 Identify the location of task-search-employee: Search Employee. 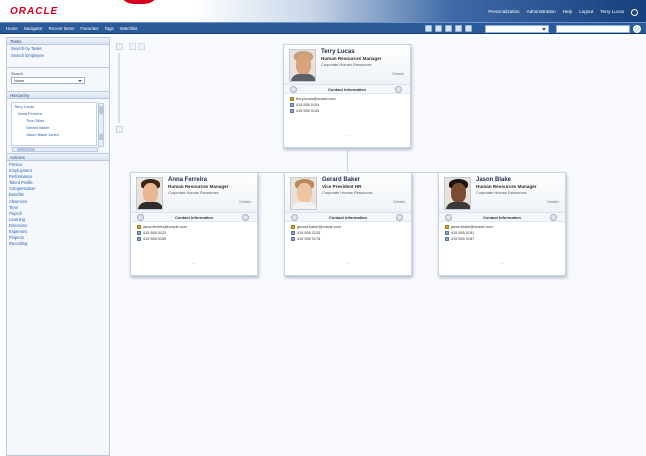
(58, 55).